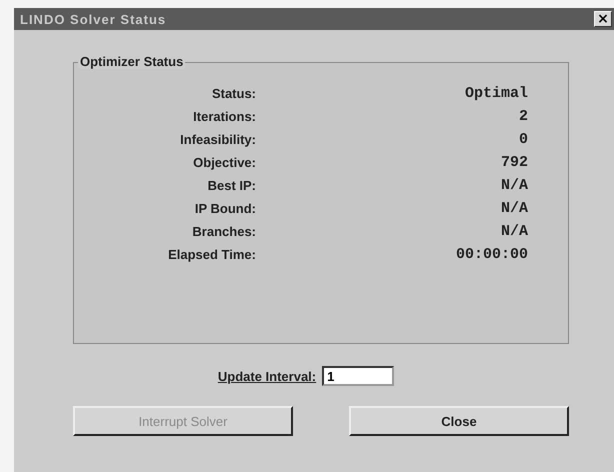 This screenshot has width=614, height=472. What do you see at coordinates (231, 185) in the screenshot?
I see `field-label: Best IP:` at bounding box center [231, 185].